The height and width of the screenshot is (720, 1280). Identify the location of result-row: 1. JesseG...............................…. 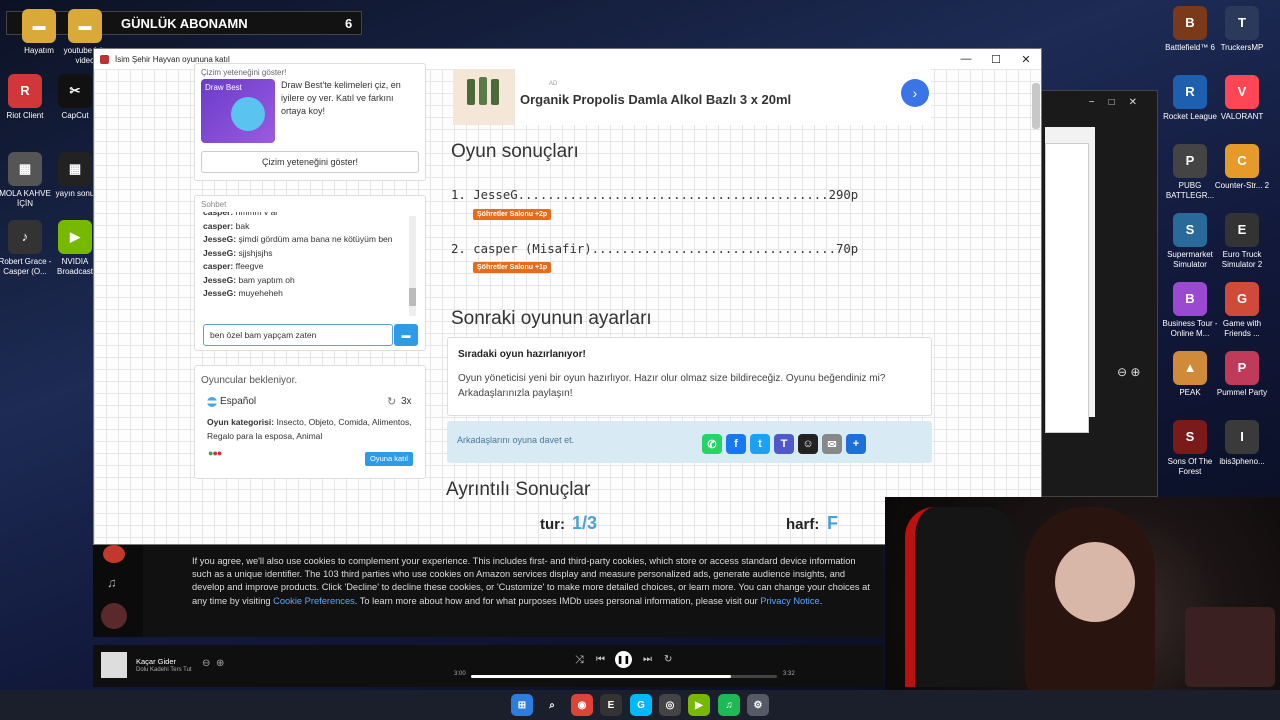
(655, 195).